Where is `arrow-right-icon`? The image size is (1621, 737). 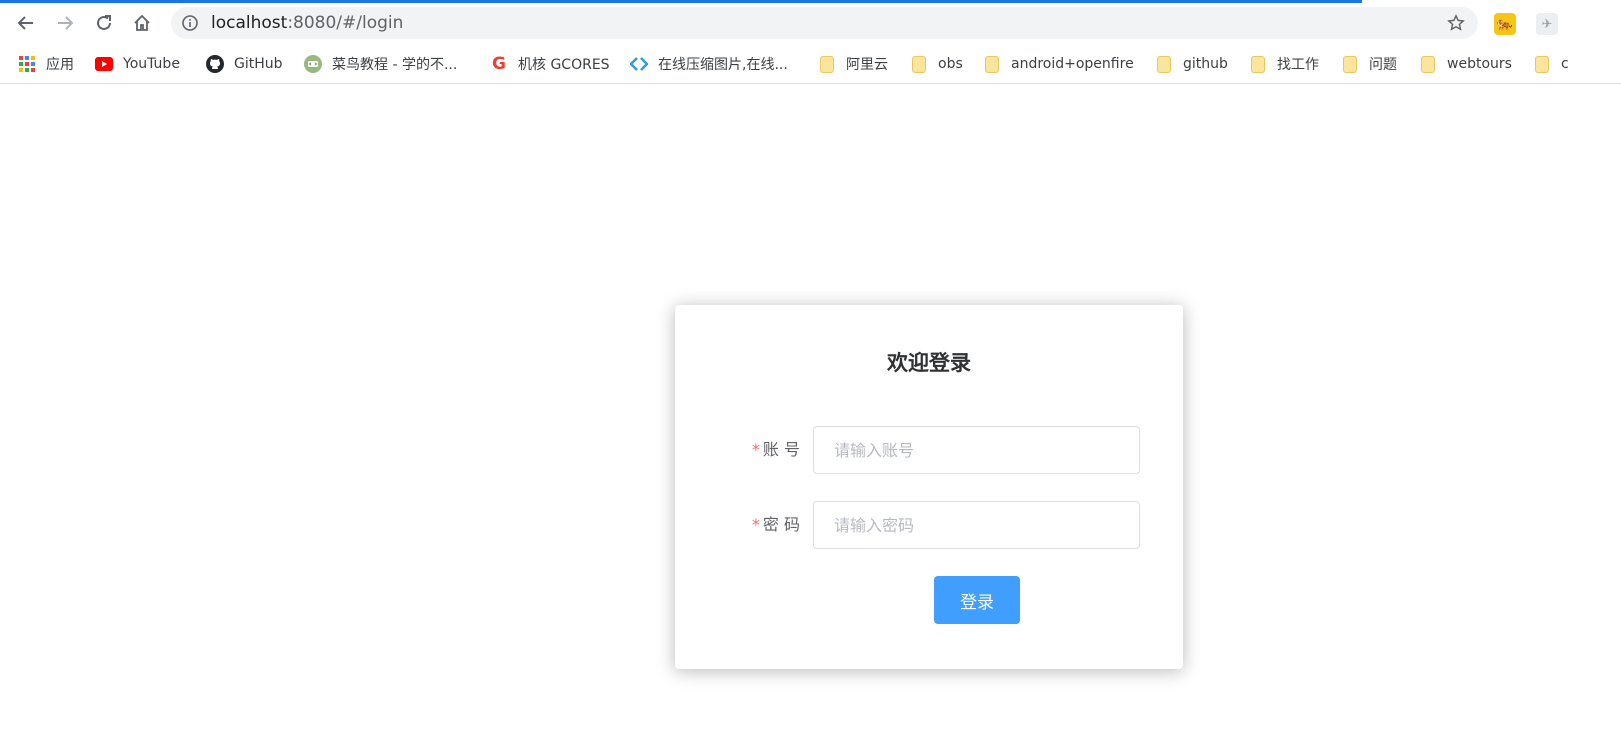
arrow-right-icon is located at coordinates (66, 23).